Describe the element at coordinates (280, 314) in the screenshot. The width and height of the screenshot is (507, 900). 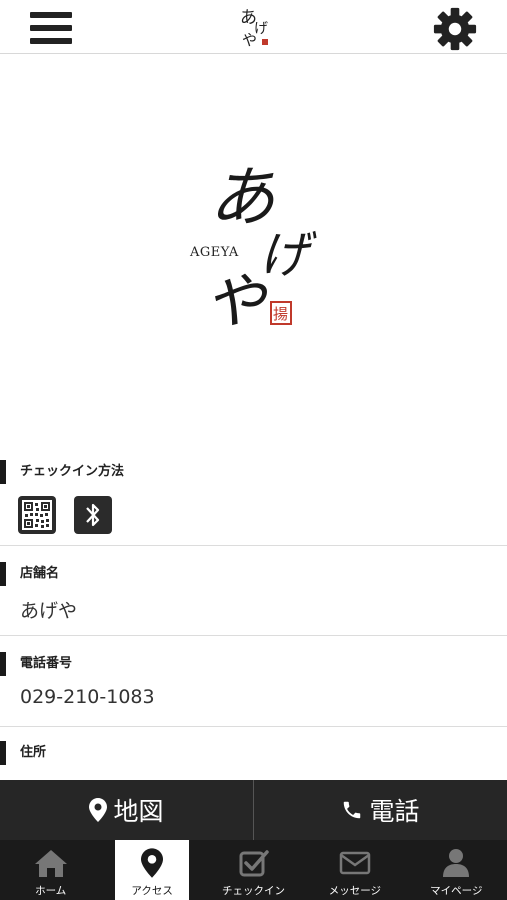
I see `svg-text: 揚` at that location.